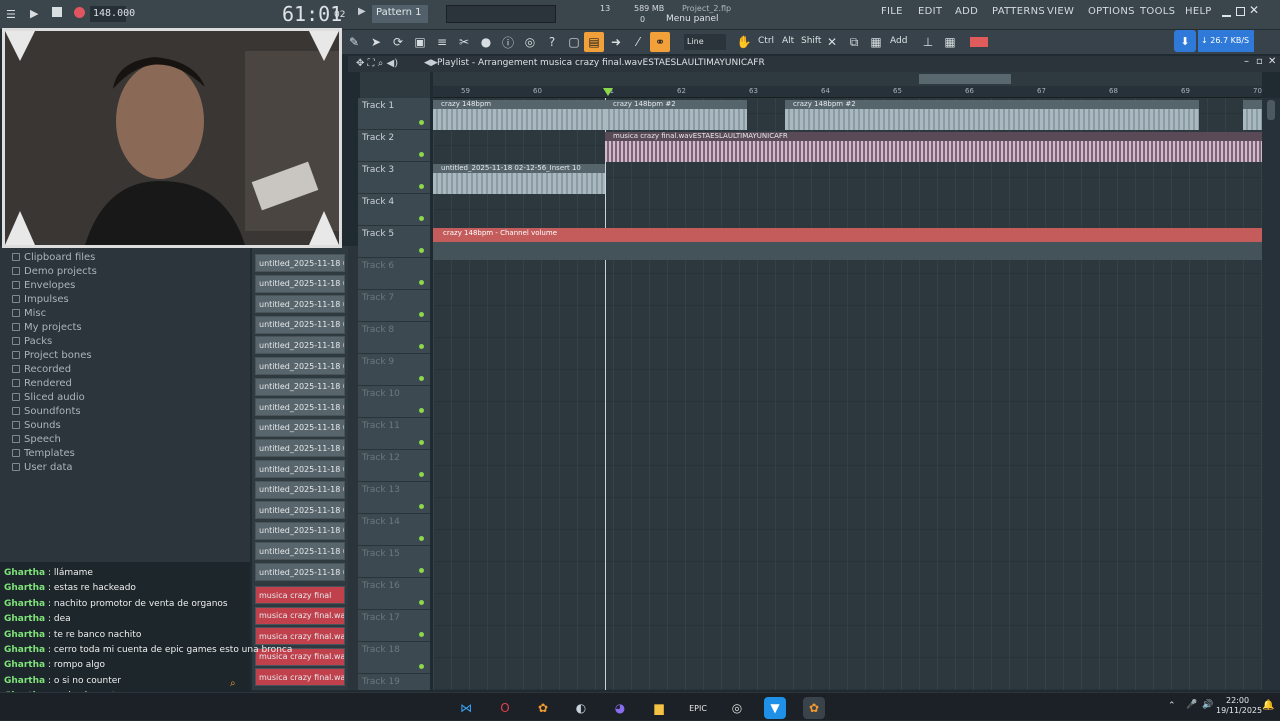 This screenshot has height=721, width=1280. What do you see at coordinates (394, 146) in the screenshot?
I see `track-header: Track 2` at bounding box center [394, 146].